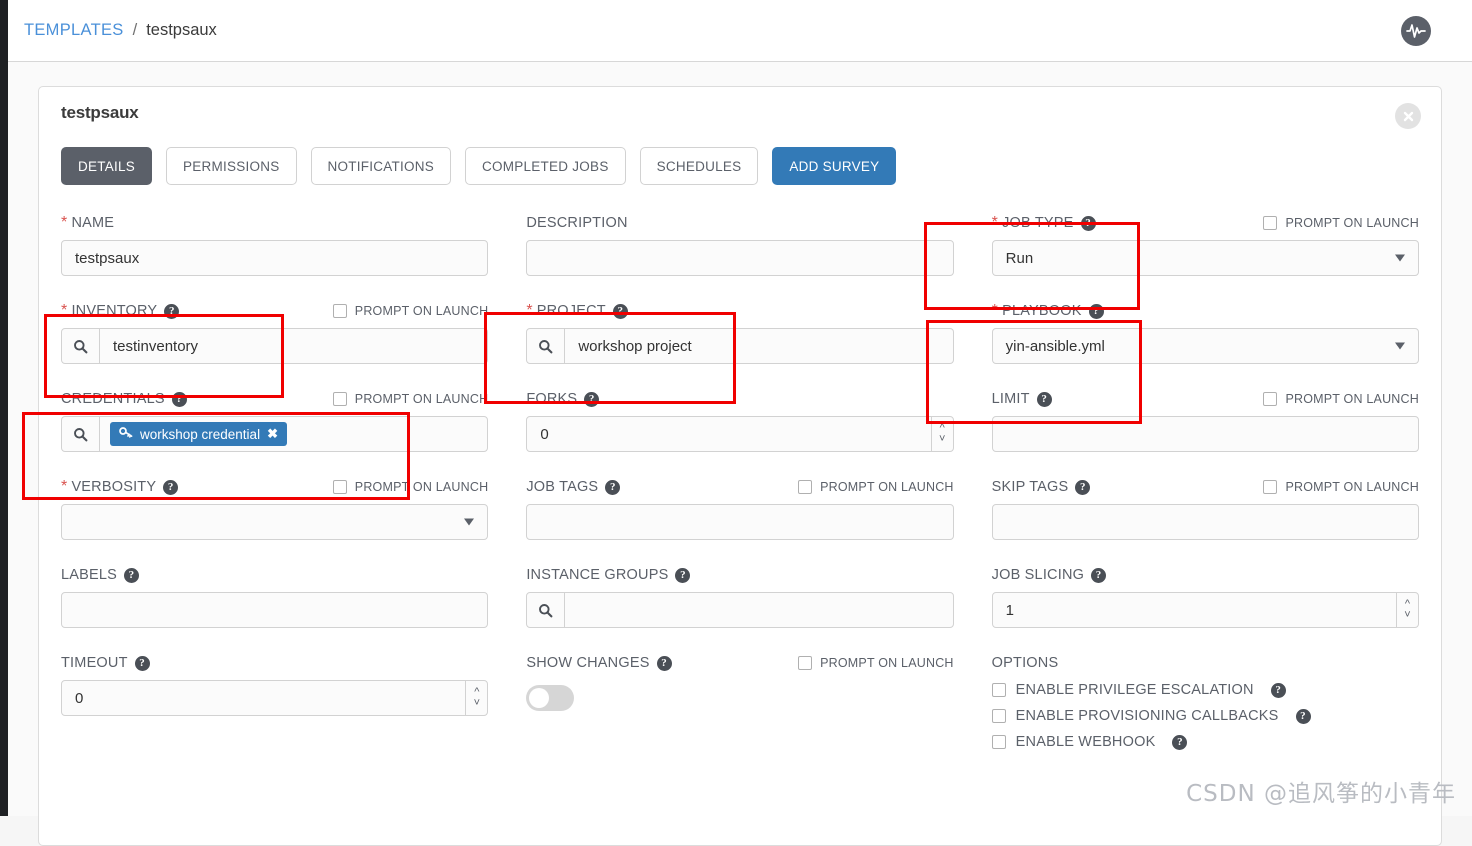 This screenshot has width=1472, height=846. Describe the element at coordinates (381, 166) in the screenshot. I see `tab-notifications: NOTIFICATIONS` at that location.